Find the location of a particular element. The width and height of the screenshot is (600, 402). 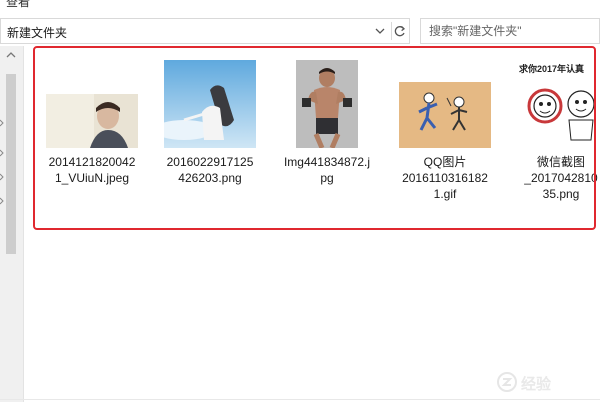

search-box is located at coordinates (510, 31).